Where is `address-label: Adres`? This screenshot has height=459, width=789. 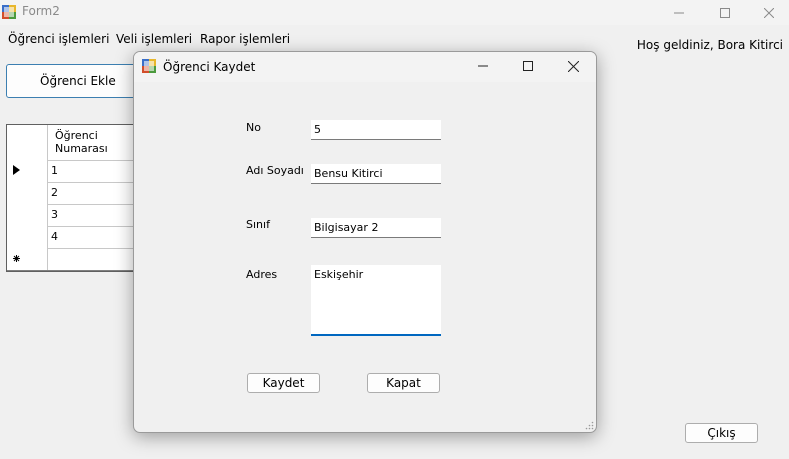
address-label: Adres is located at coordinates (262, 274).